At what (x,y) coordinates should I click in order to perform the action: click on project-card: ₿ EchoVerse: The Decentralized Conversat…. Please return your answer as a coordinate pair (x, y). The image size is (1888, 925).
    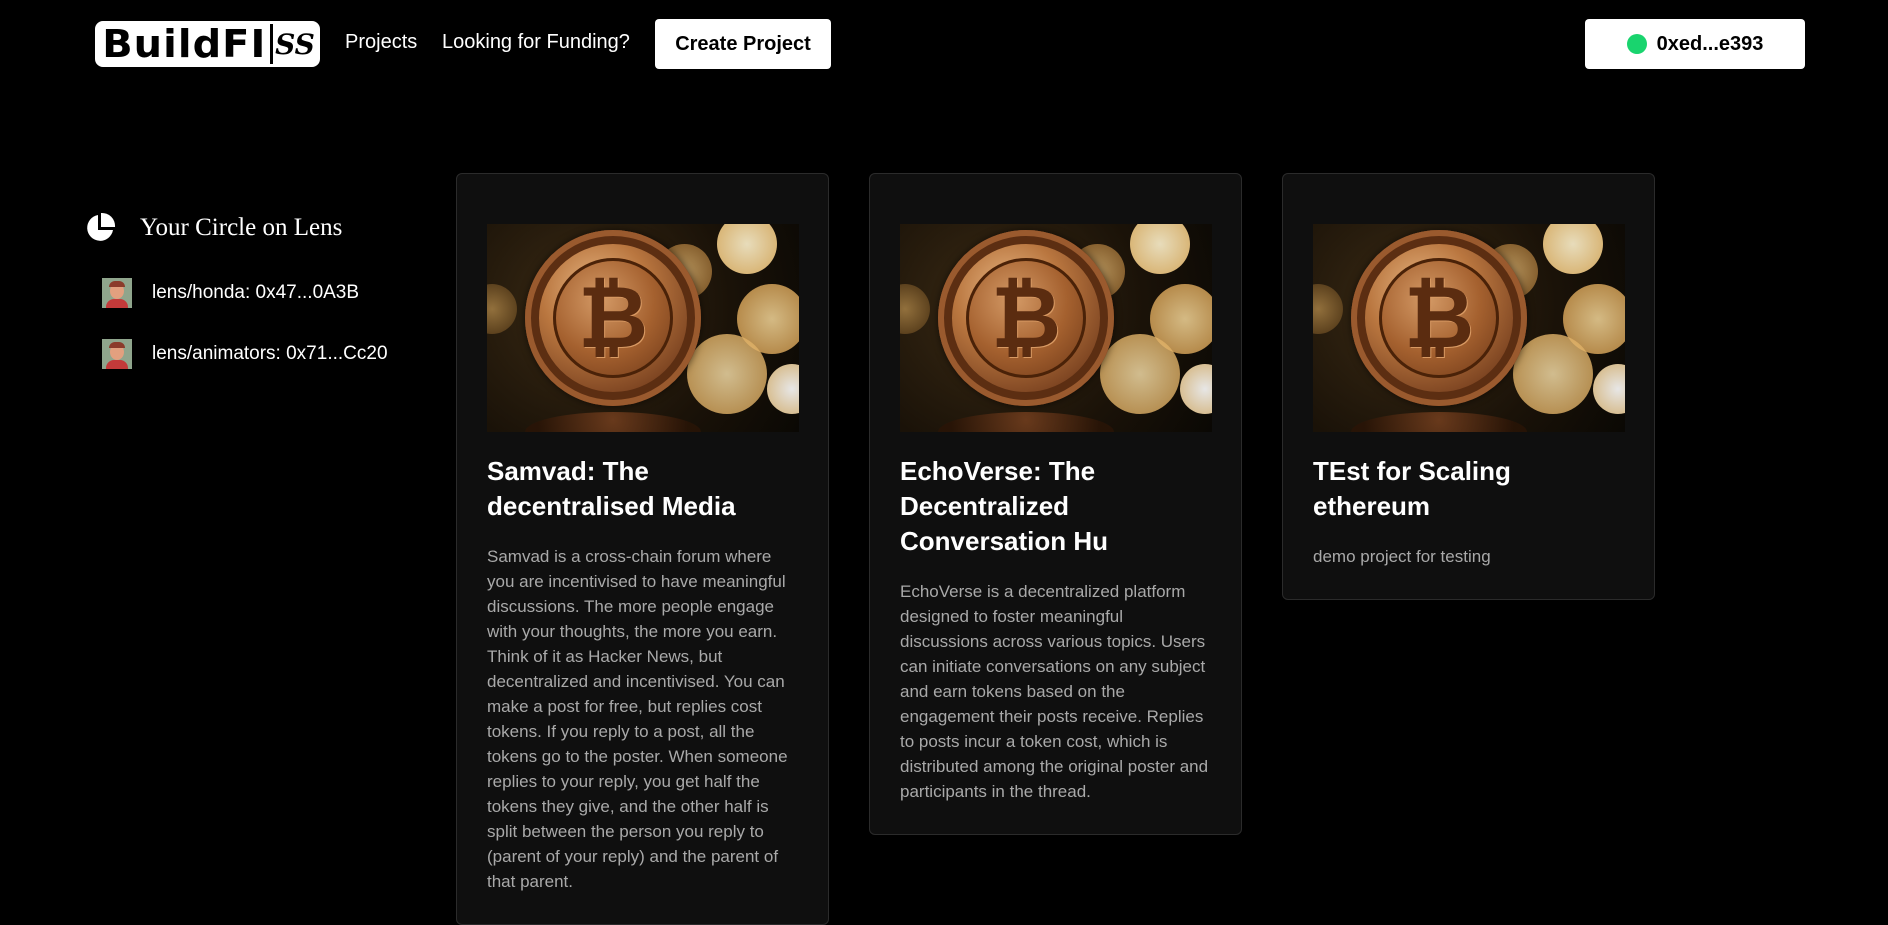
    Looking at the image, I should click on (1055, 504).